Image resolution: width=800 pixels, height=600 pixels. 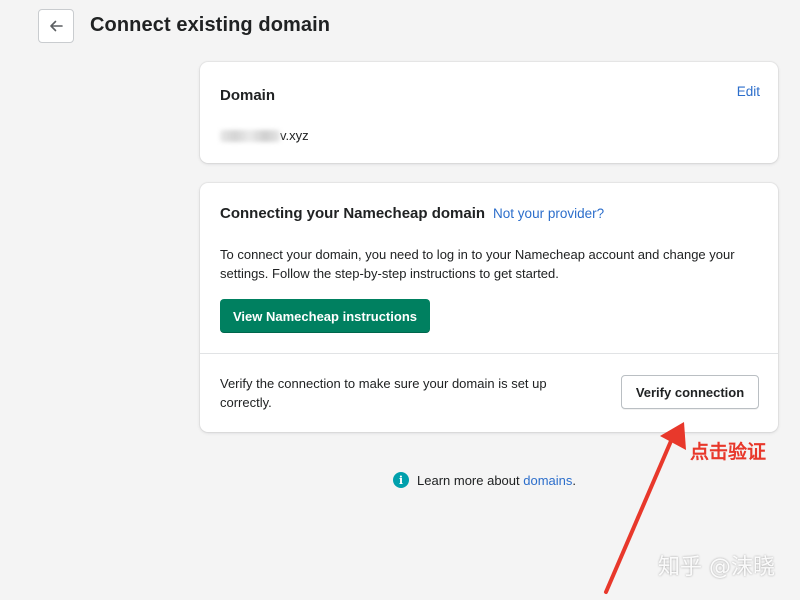 I want to click on edit-link: Edit, so click(x=748, y=91).